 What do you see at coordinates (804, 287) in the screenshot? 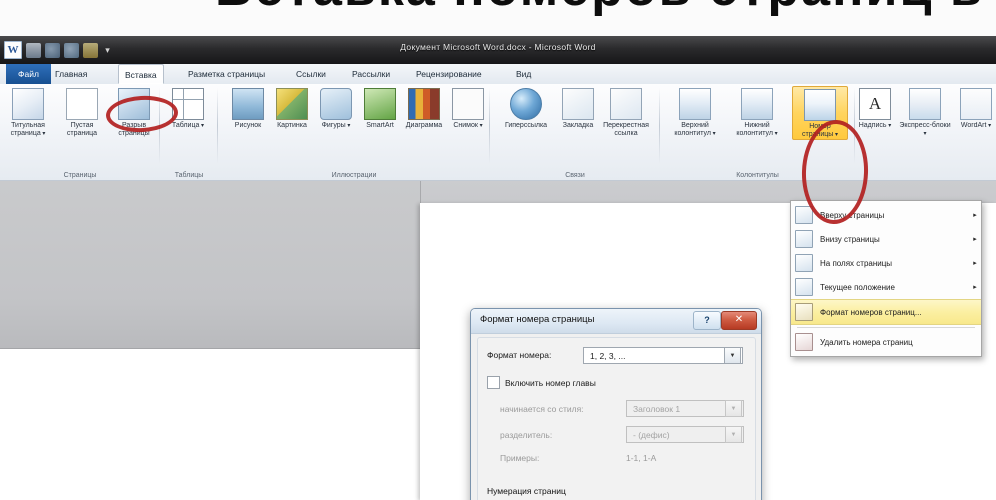
I see `current-position-icon` at bounding box center [804, 287].